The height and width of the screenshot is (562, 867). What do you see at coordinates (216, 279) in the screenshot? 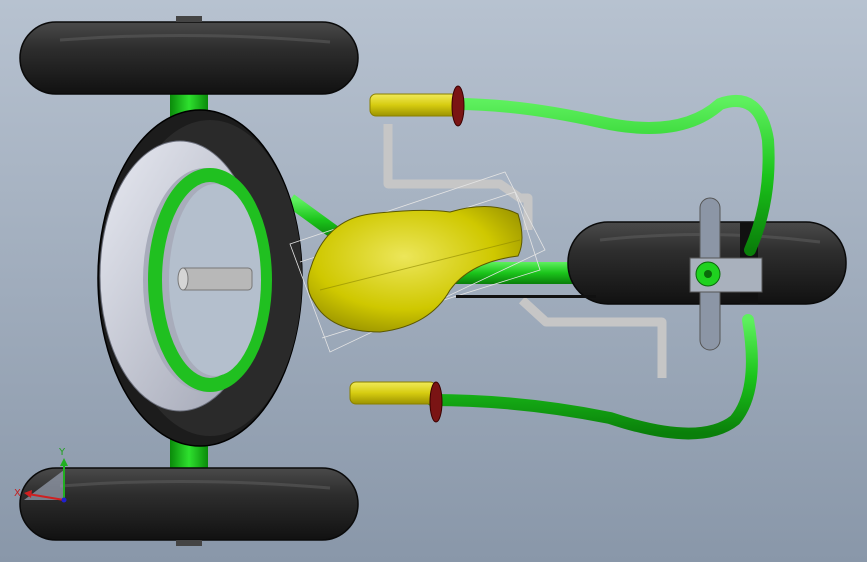
I see `wheel-hub-axle` at bounding box center [216, 279].